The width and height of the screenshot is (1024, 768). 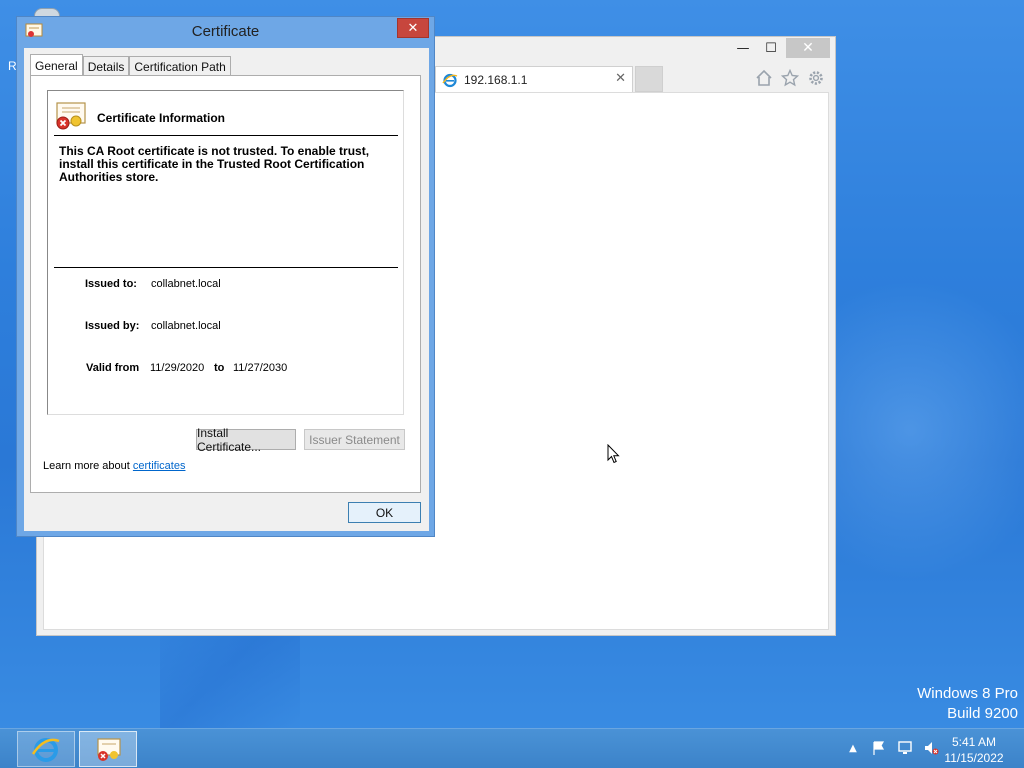 What do you see at coordinates (106, 66) in the screenshot?
I see `tab-details: Details` at bounding box center [106, 66].